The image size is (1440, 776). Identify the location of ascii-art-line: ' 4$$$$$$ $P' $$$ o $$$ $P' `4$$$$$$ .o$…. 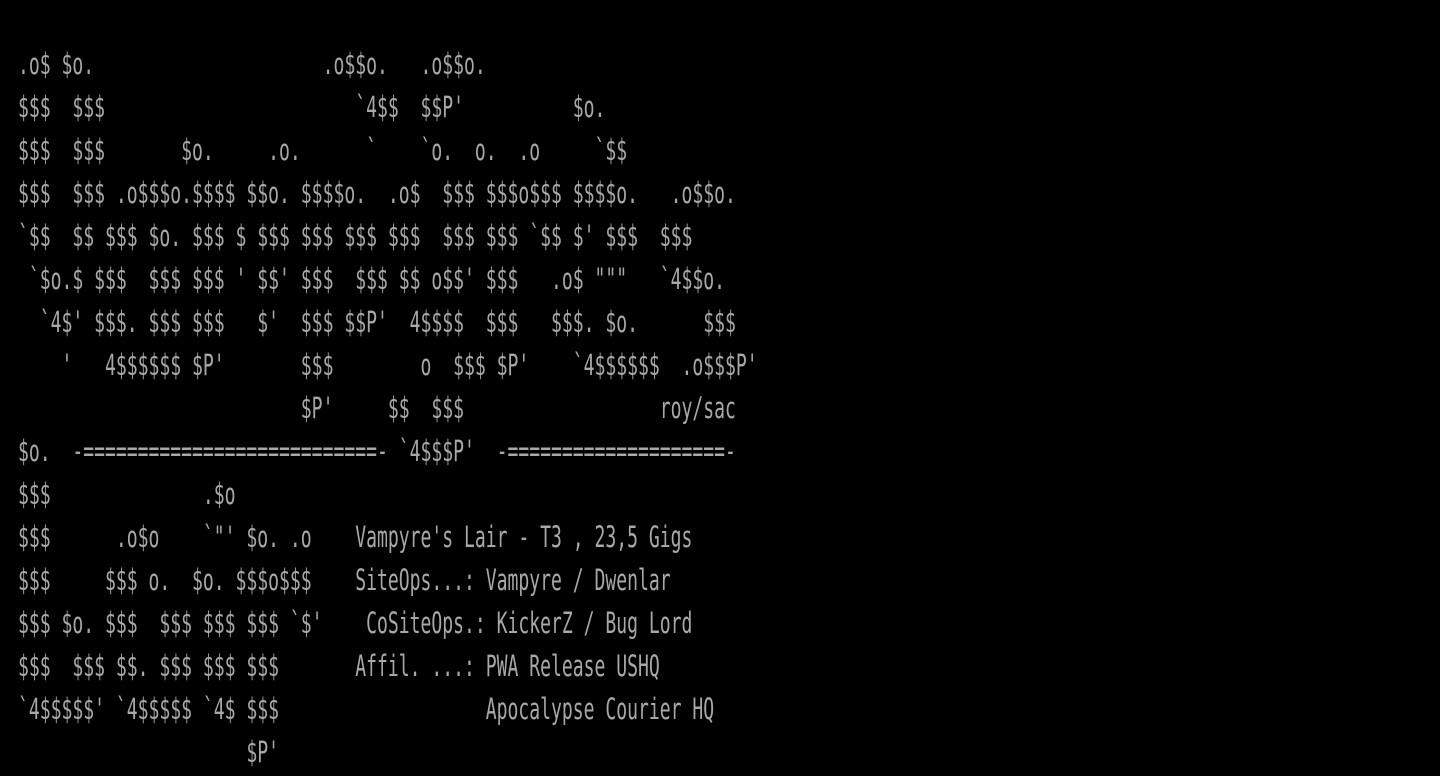
(388, 365).